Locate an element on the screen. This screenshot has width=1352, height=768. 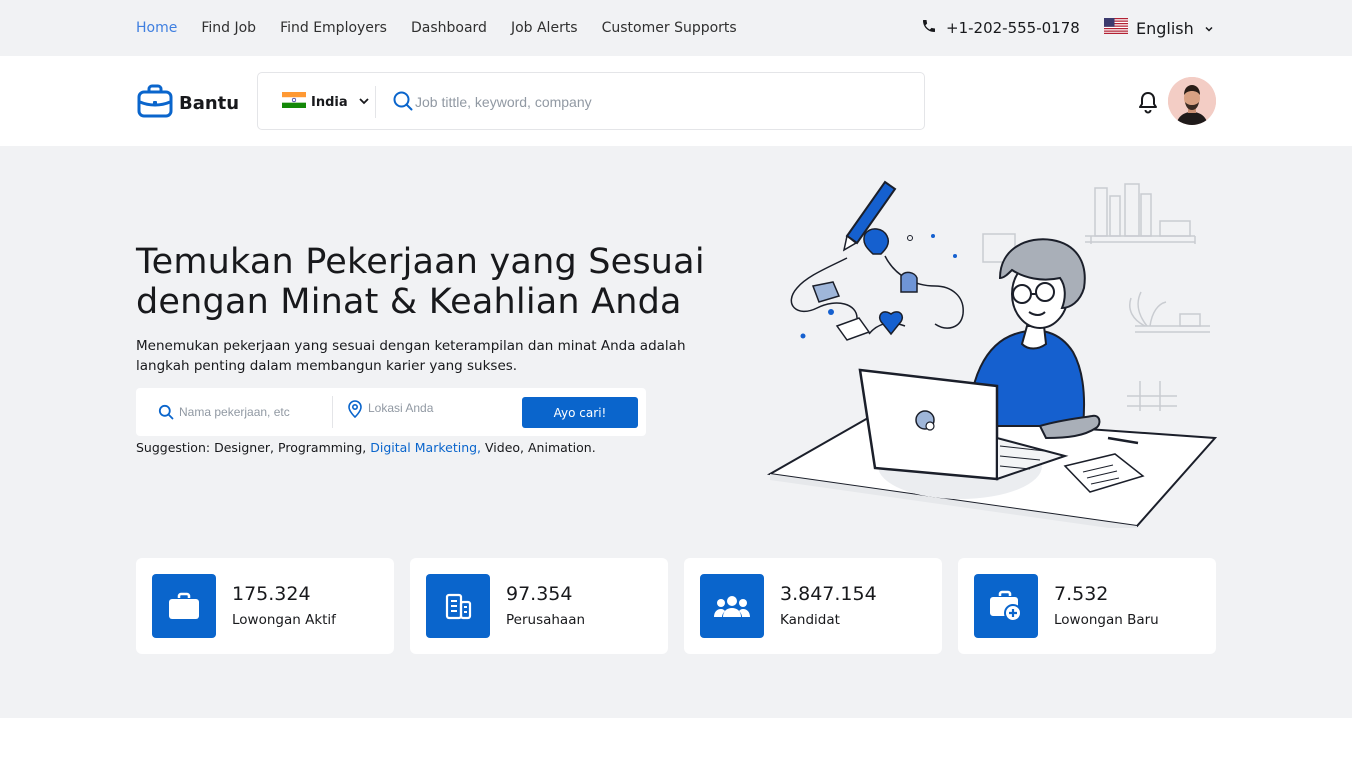
us-flag-icon is located at coordinates (1116, 28).